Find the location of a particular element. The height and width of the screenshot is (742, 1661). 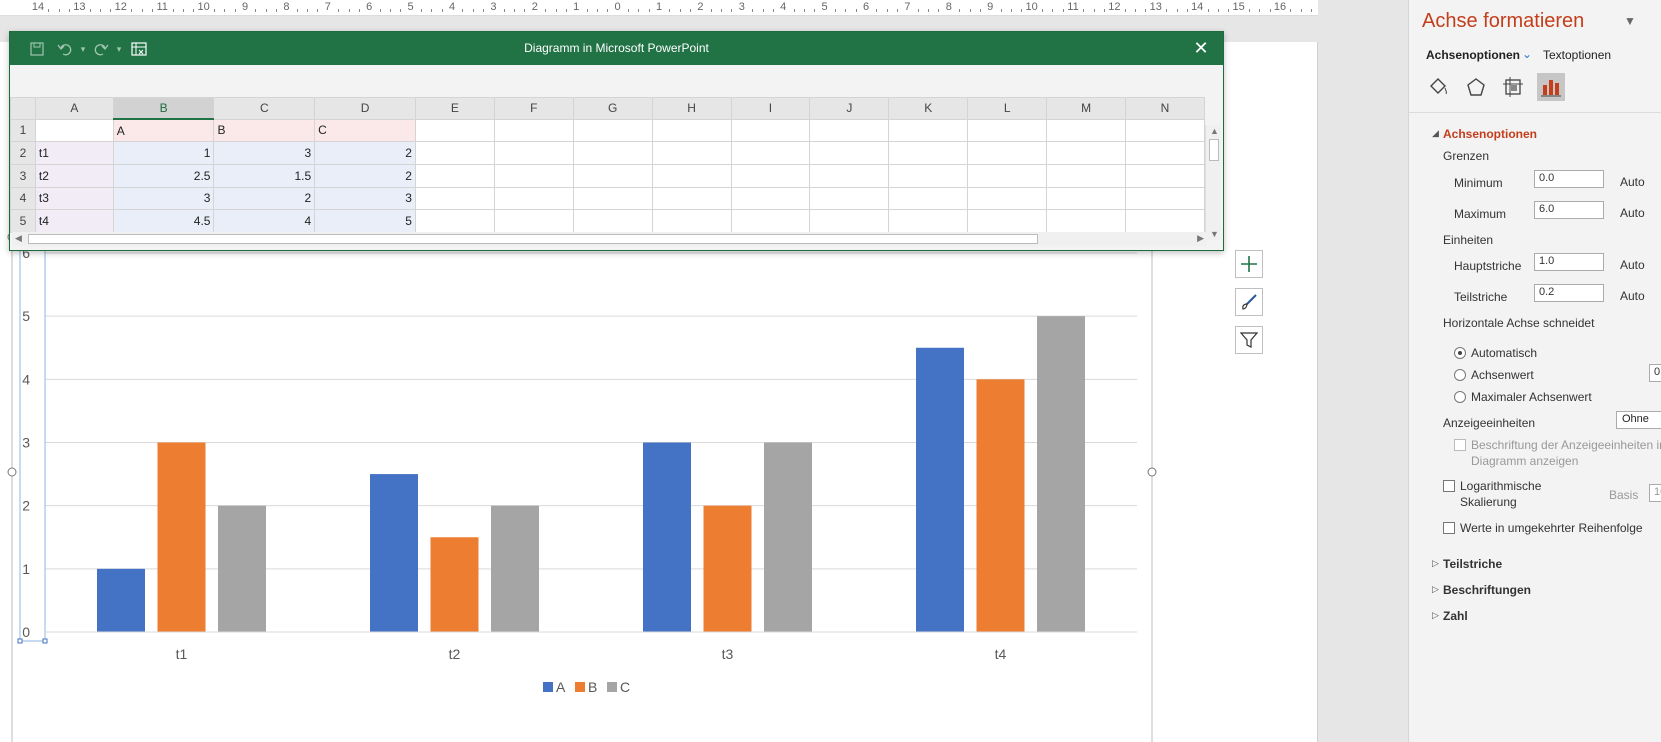

cell-f3 is located at coordinates (533, 175).